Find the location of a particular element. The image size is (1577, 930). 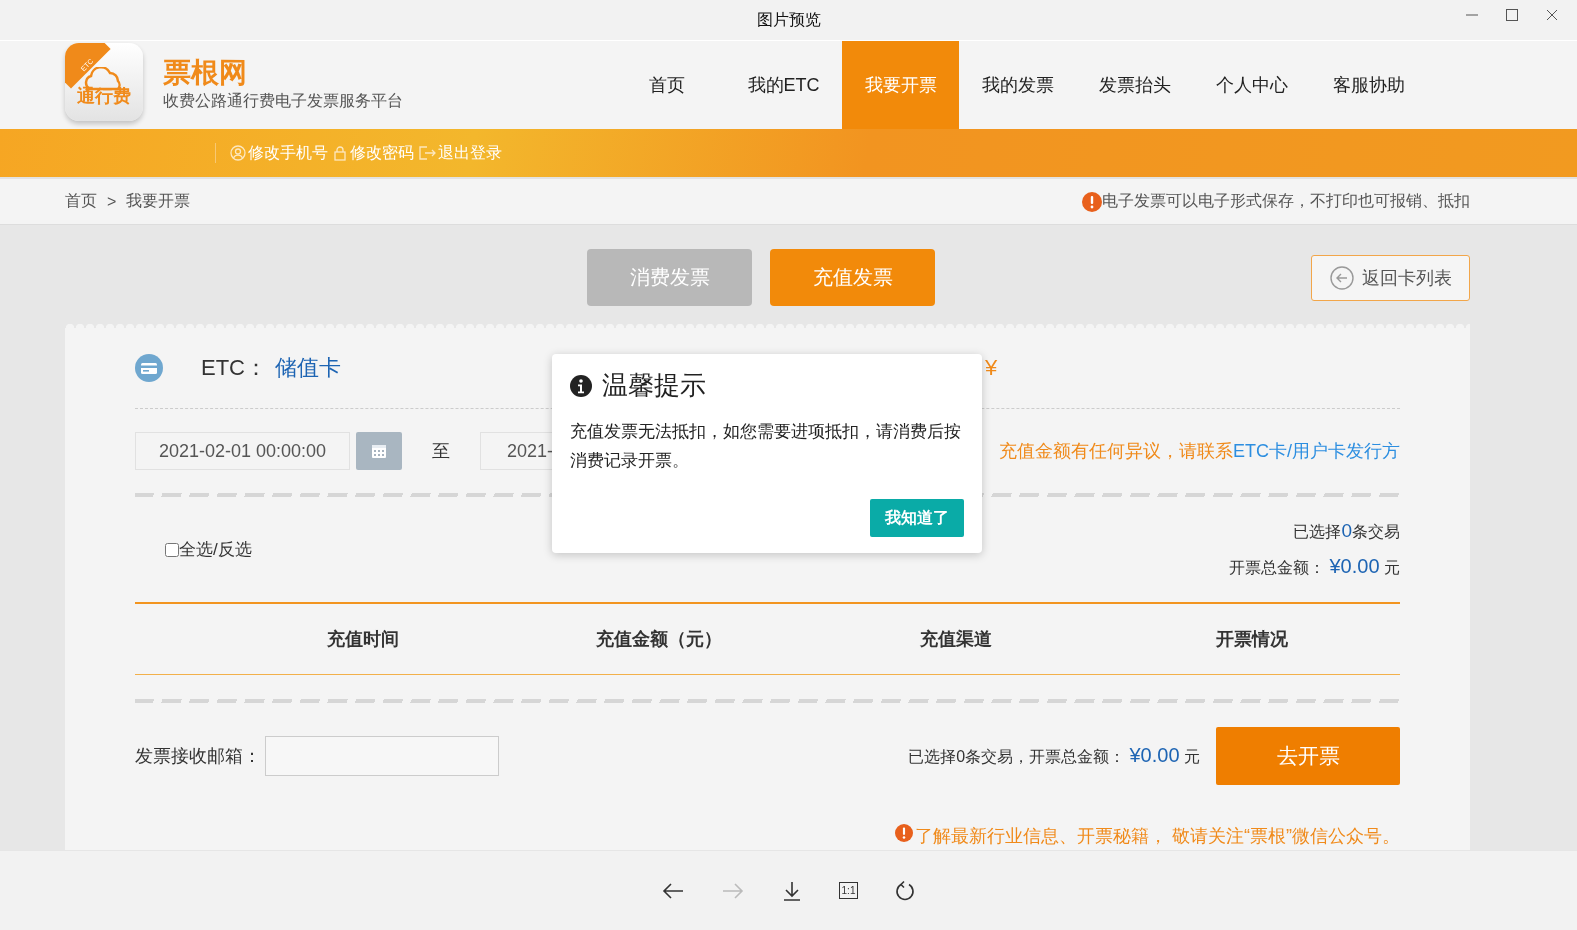

hint-text: 充值金额有任何异议，请联系ETC卡/用户卡发行方 is located at coordinates (1199, 451).